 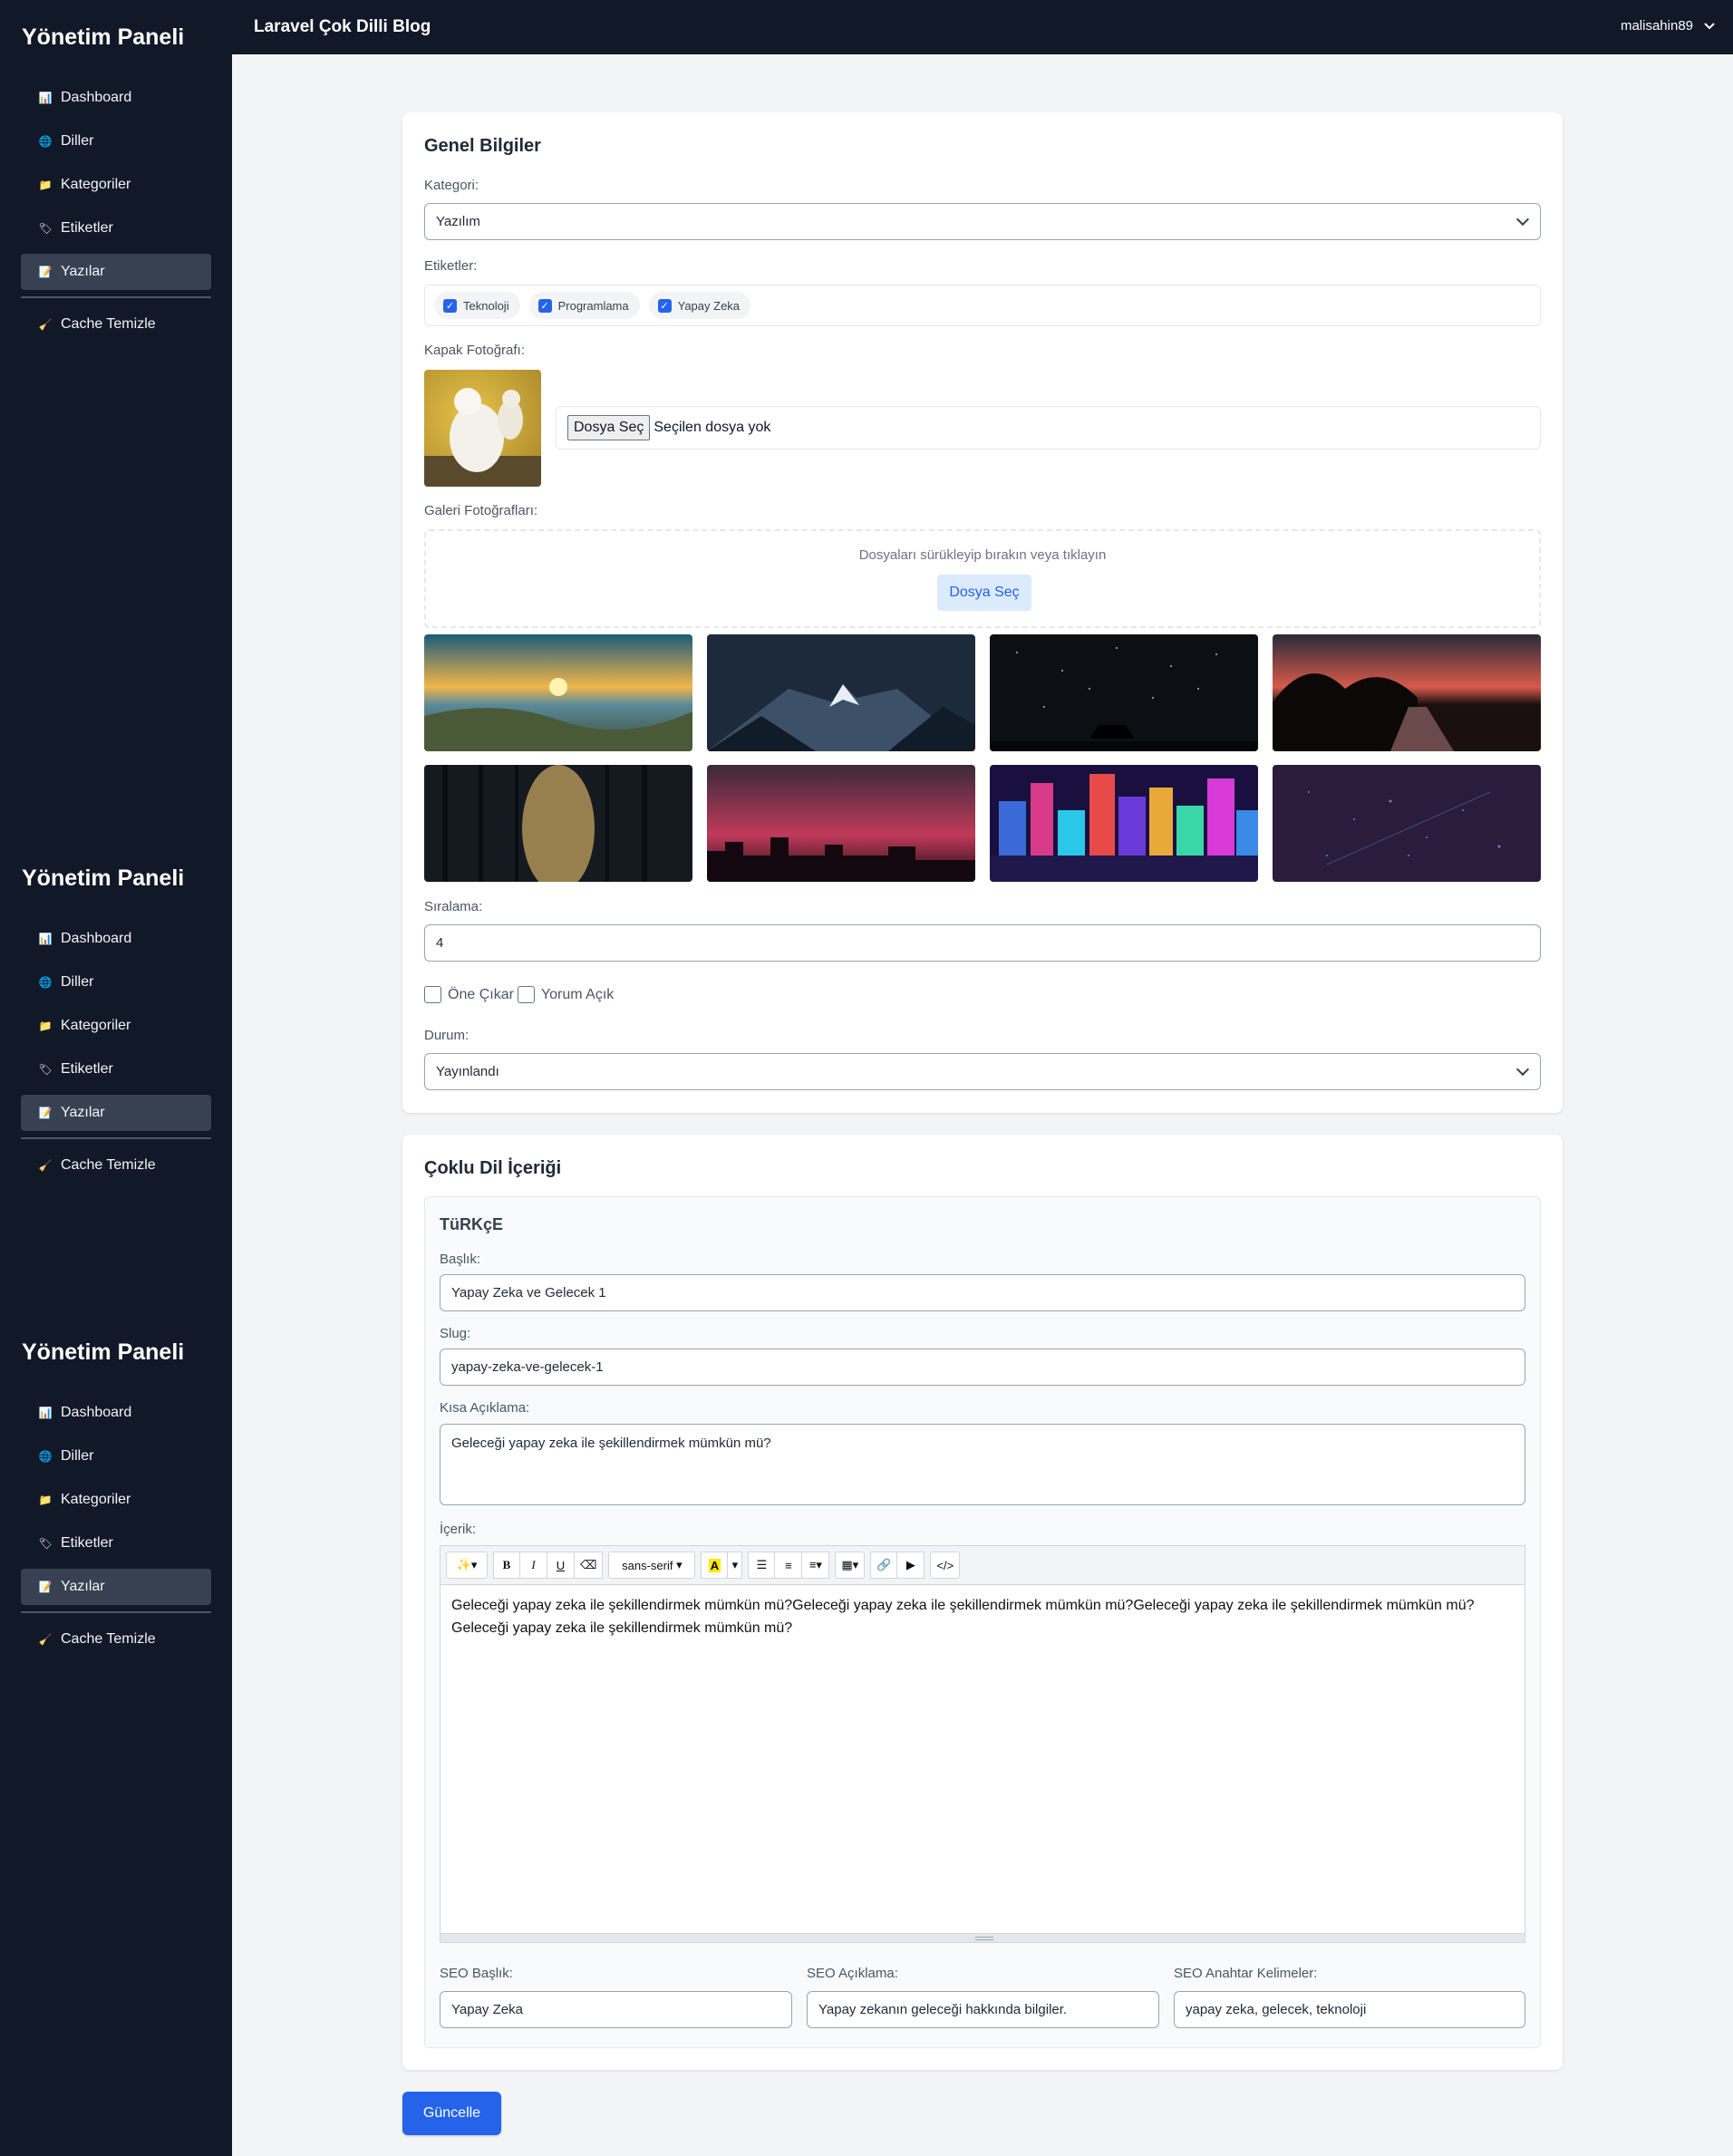 What do you see at coordinates (609, 427) in the screenshot?
I see `file-choose-button: Dosya Seç` at bounding box center [609, 427].